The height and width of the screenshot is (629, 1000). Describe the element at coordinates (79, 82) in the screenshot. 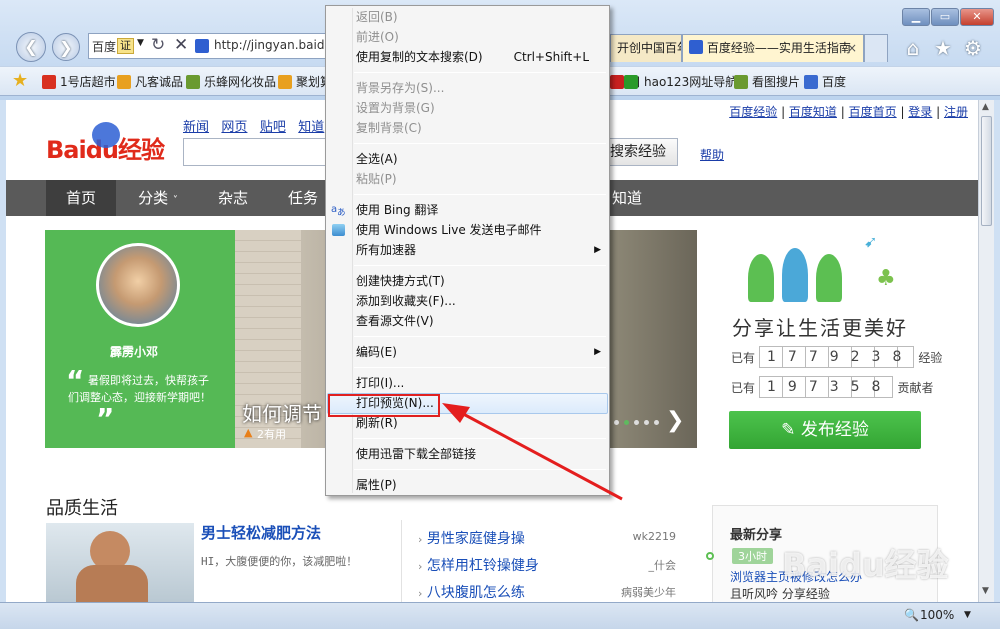

I see `fav-item: 1号店超市` at that location.